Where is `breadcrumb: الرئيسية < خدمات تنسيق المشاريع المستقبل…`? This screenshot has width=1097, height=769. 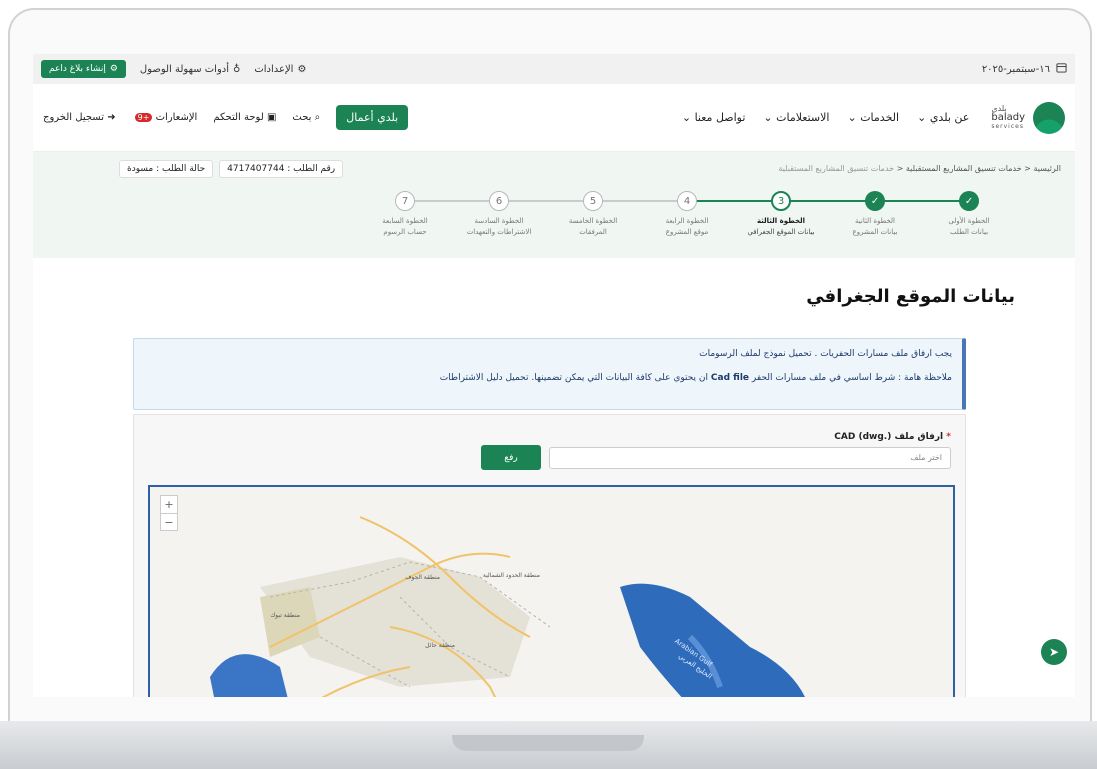
breadcrumb: الرئيسية < خدمات تنسيق المشاريع المستقبل… is located at coordinates (919, 168).